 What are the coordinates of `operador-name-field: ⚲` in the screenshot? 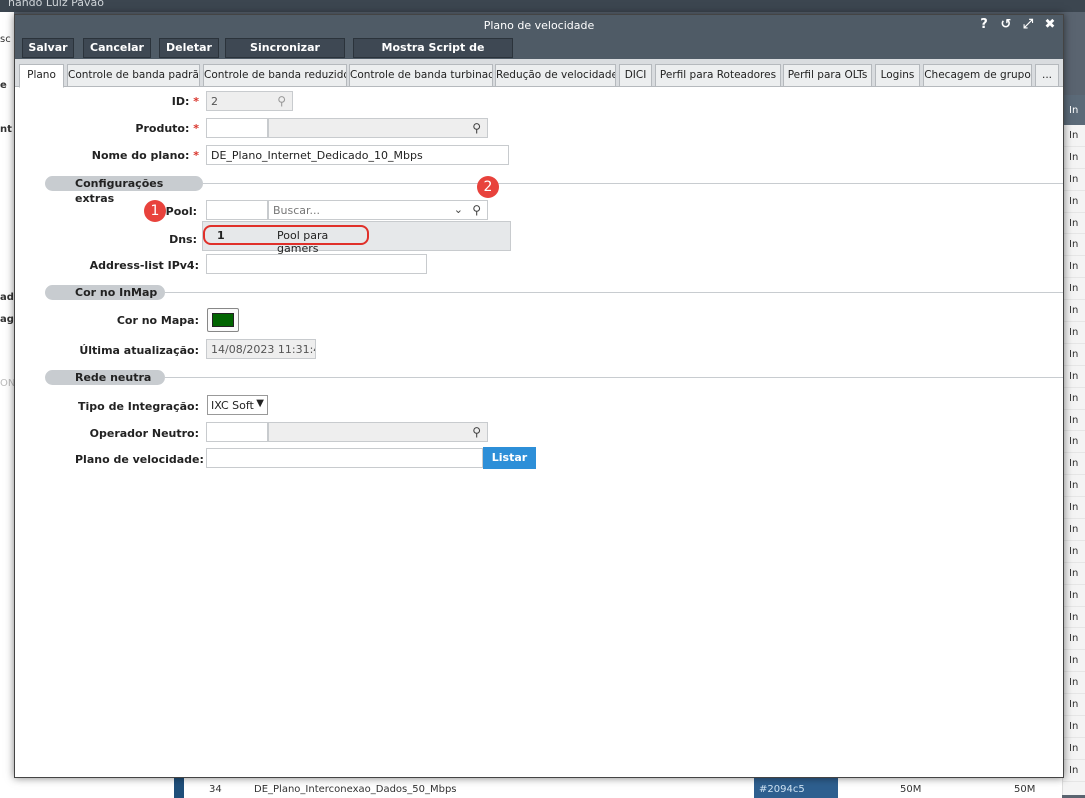 It's located at (378, 432).